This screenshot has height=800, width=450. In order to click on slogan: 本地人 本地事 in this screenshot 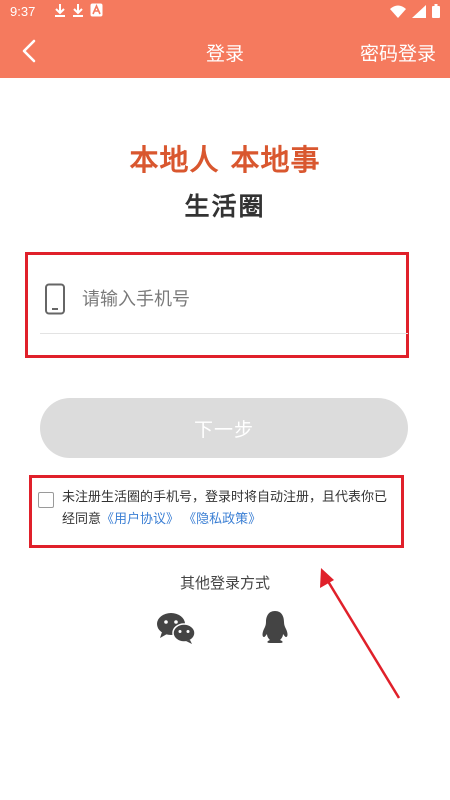, I will do `click(225, 160)`.